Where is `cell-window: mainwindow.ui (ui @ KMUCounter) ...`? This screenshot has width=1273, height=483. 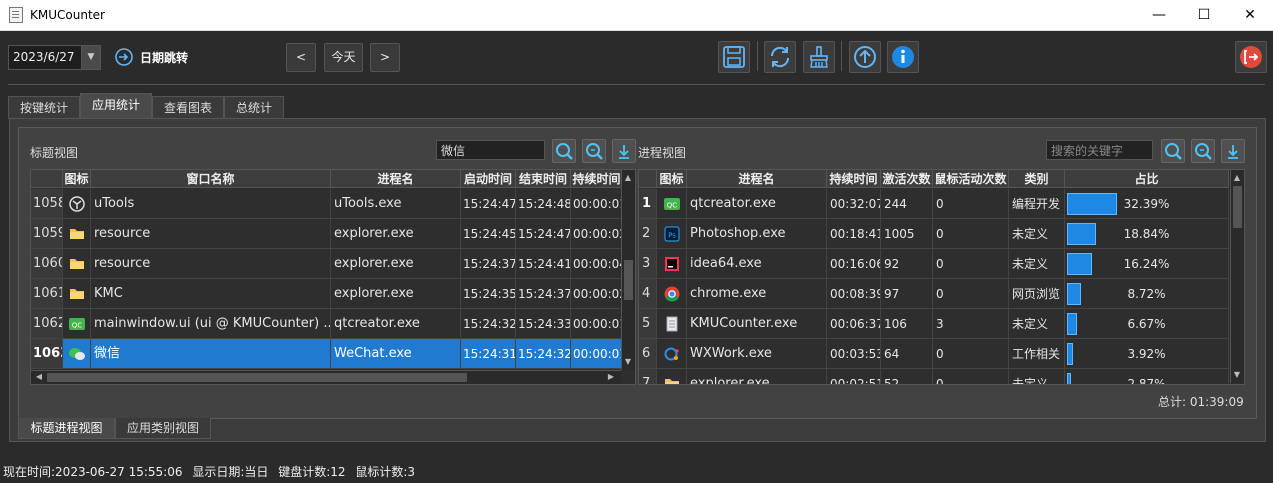
cell-window: mainwindow.ui (ui @ KMUCounter) ... is located at coordinates (211, 324).